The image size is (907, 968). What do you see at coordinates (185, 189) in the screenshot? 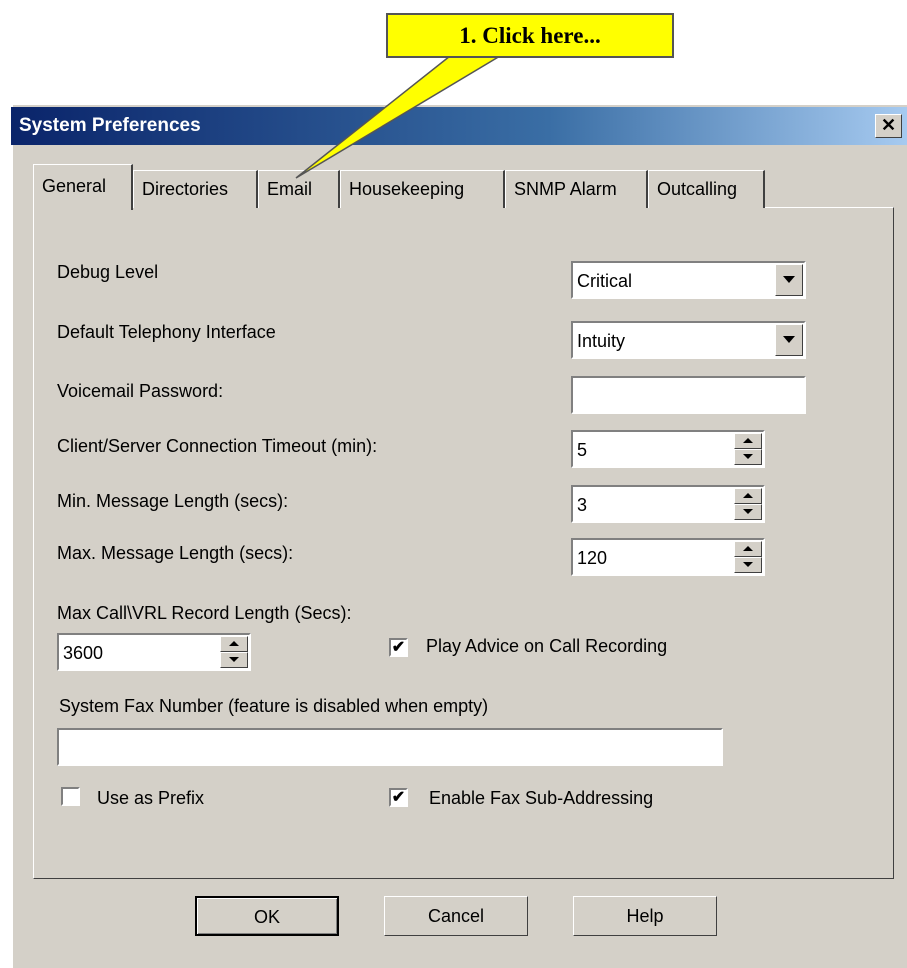
I see `tab-label: Directories` at bounding box center [185, 189].